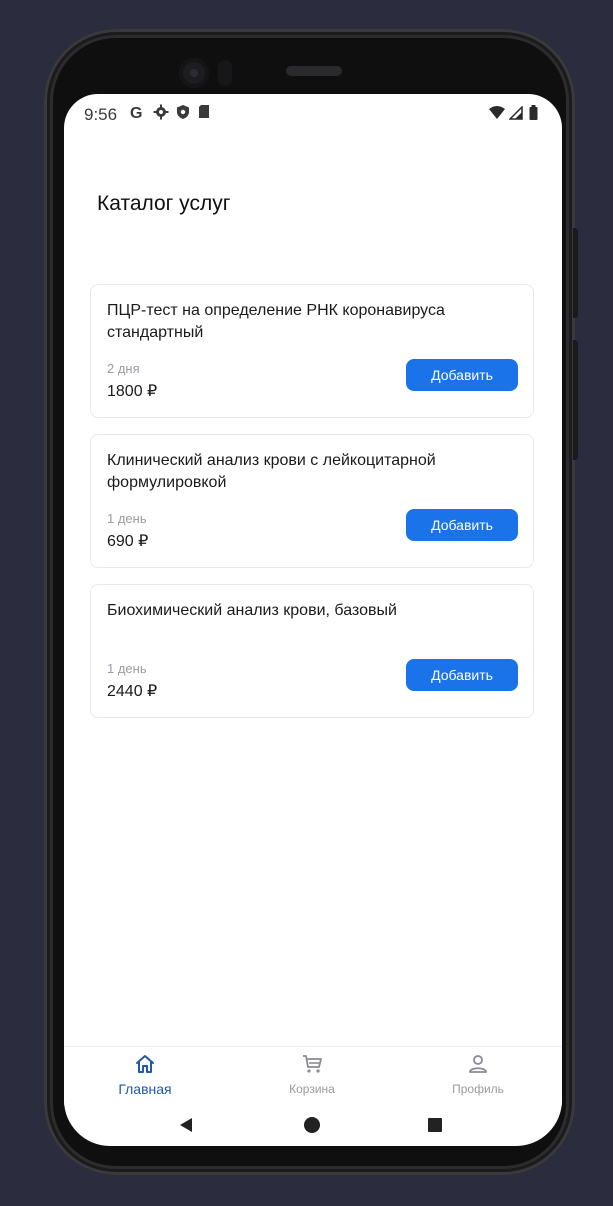  What do you see at coordinates (497, 115) in the screenshot?
I see `wifi-icon` at bounding box center [497, 115].